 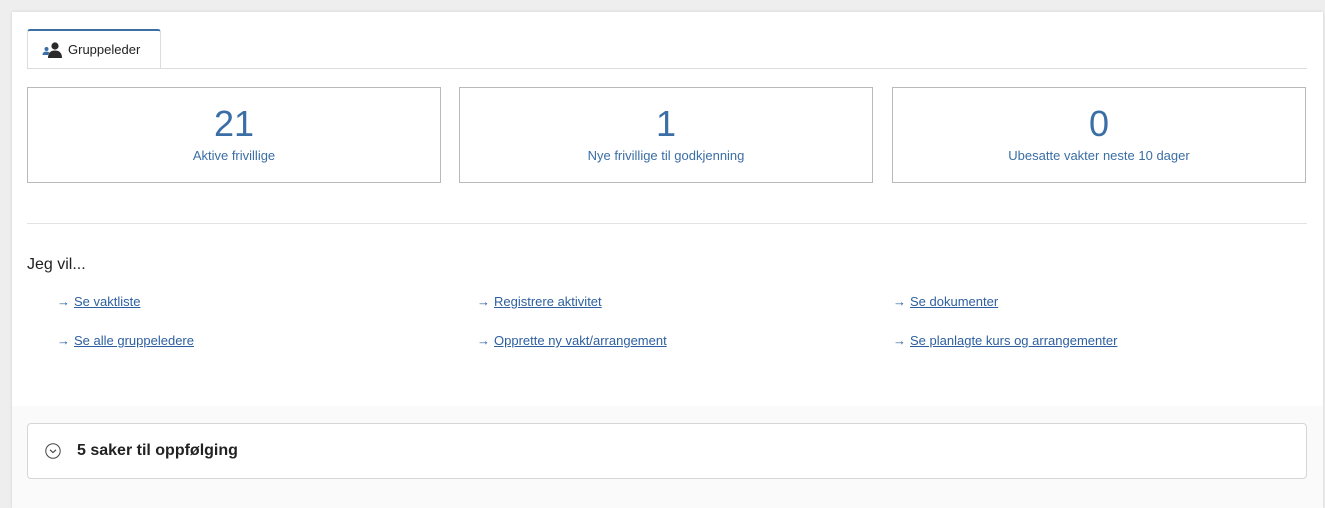 I want to click on stat-new-volunteers: 1 Nye frivillige til godkjenning, so click(x=666, y=135).